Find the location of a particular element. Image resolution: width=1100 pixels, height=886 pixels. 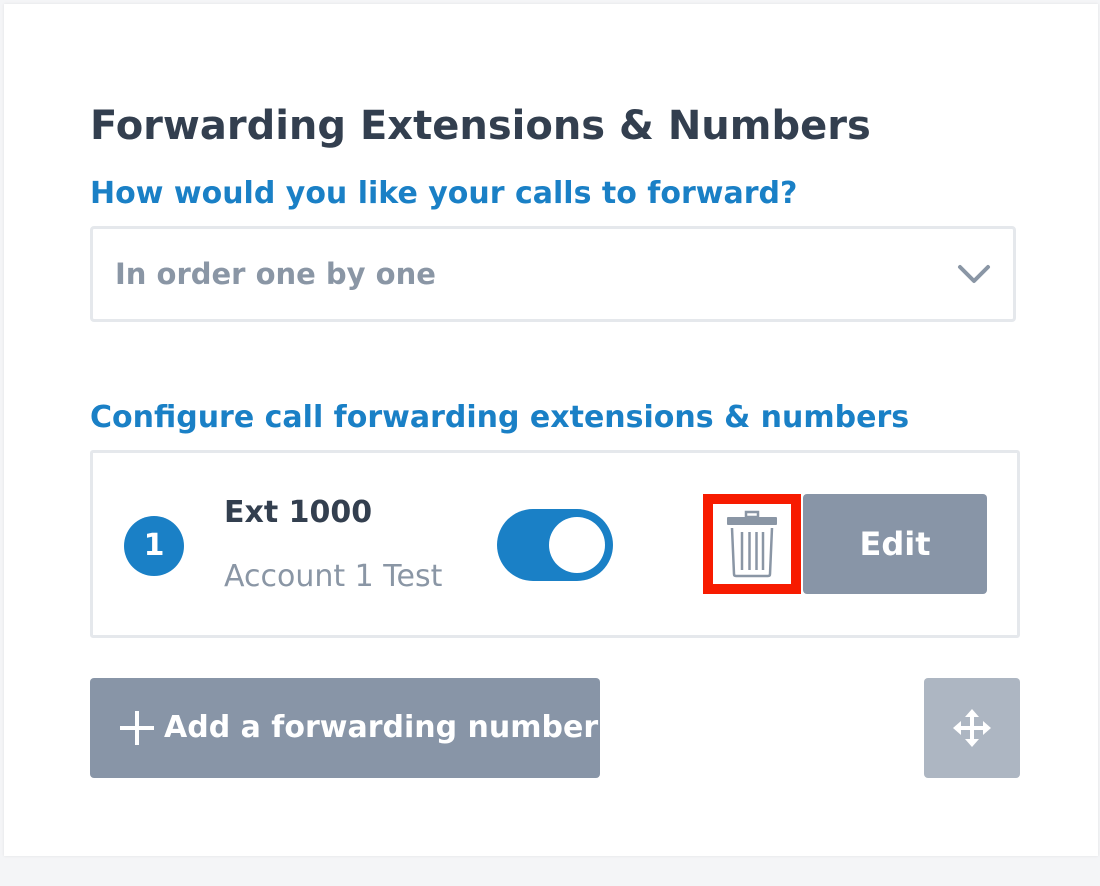

trash-icon is located at coordinates (752, 544).